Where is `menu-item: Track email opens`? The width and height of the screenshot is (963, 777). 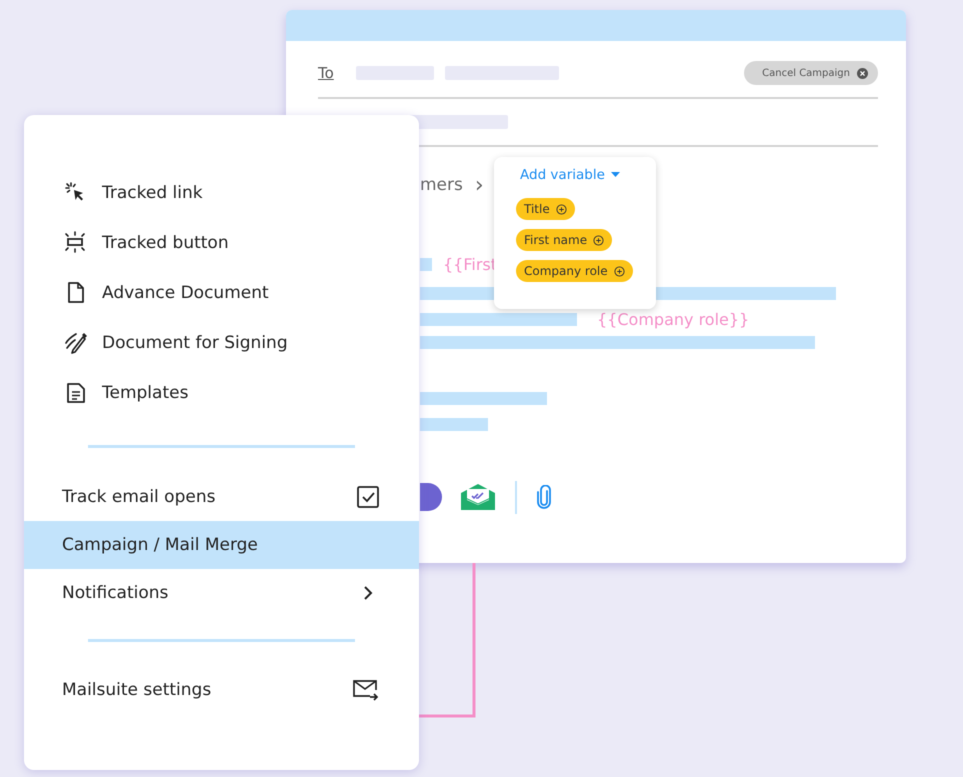 menu-item: Track email opens is located at coordinates (221, 497).